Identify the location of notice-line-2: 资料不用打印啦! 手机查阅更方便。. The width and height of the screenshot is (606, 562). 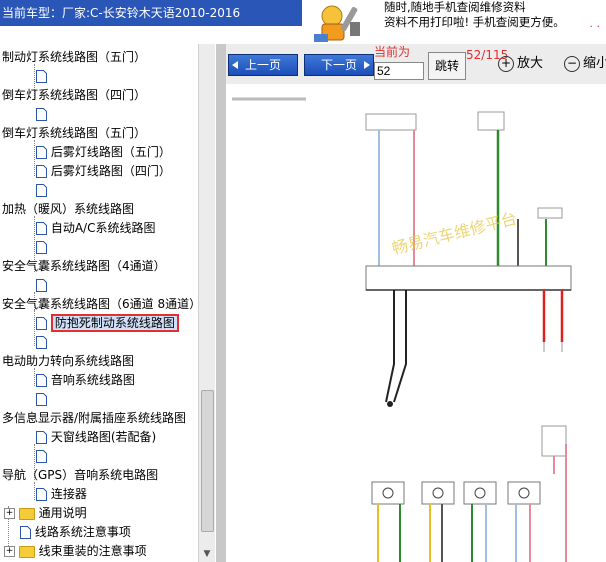
(474, 22).